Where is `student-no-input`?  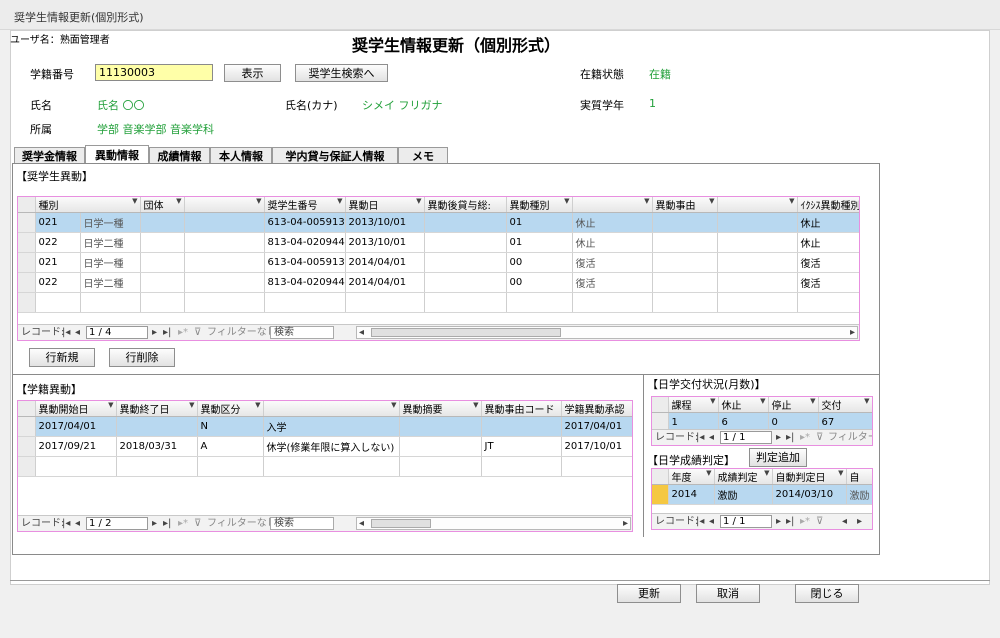 student-no-input is located at coordinates (154, 72).